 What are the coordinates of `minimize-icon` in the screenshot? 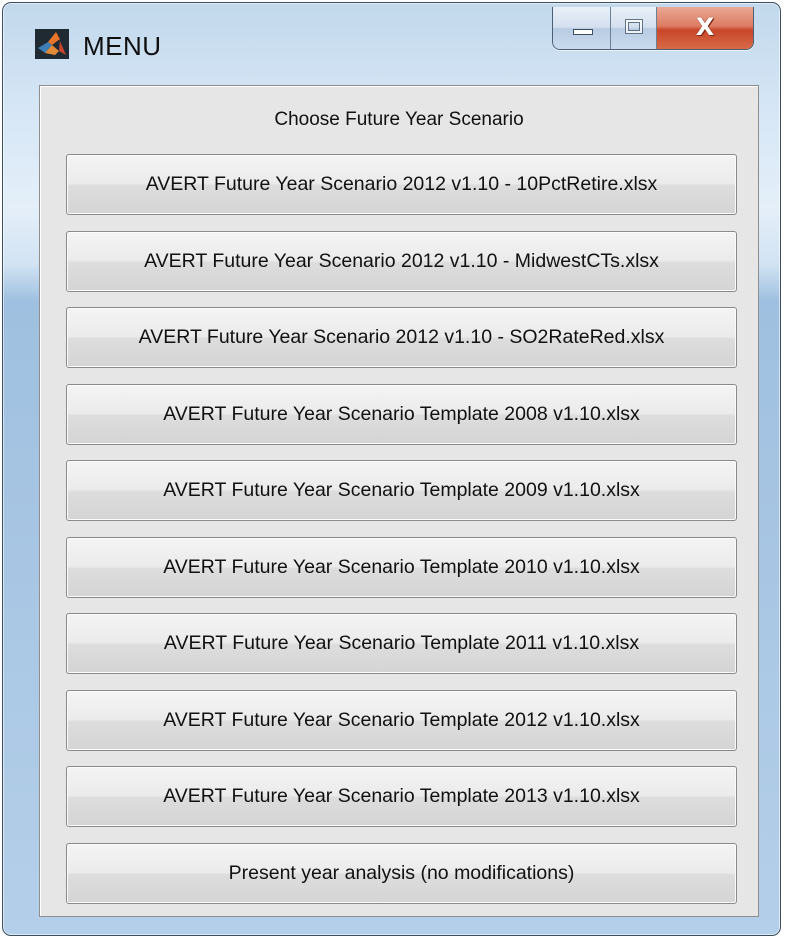 It's located at (583, 32).